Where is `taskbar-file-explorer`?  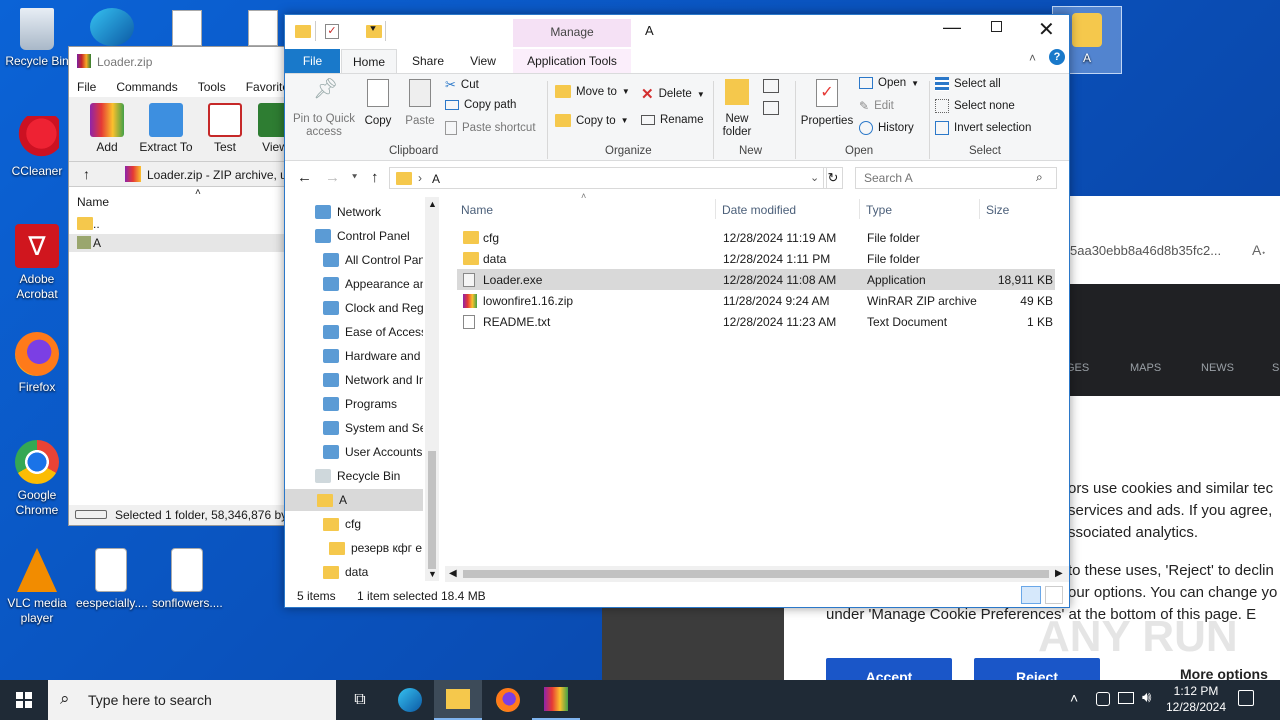
taskbar-file-explorer is located at coordinates (458, 700).